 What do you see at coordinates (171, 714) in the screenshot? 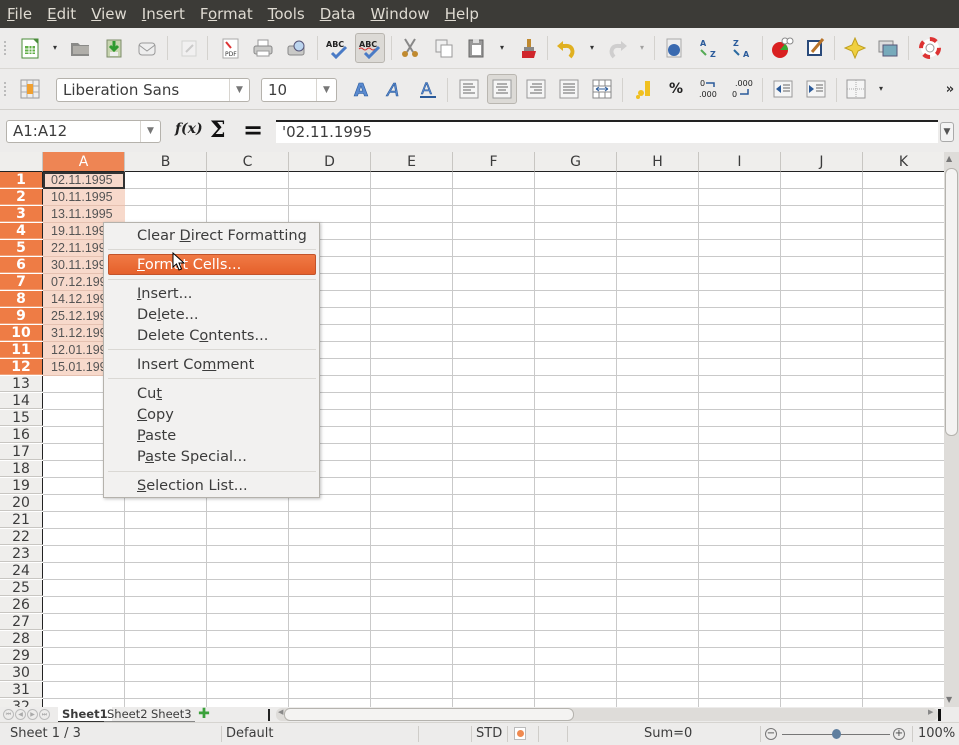
I see `sheet-tab-sheet3: Sheet3` at bounding box center [171, 714].